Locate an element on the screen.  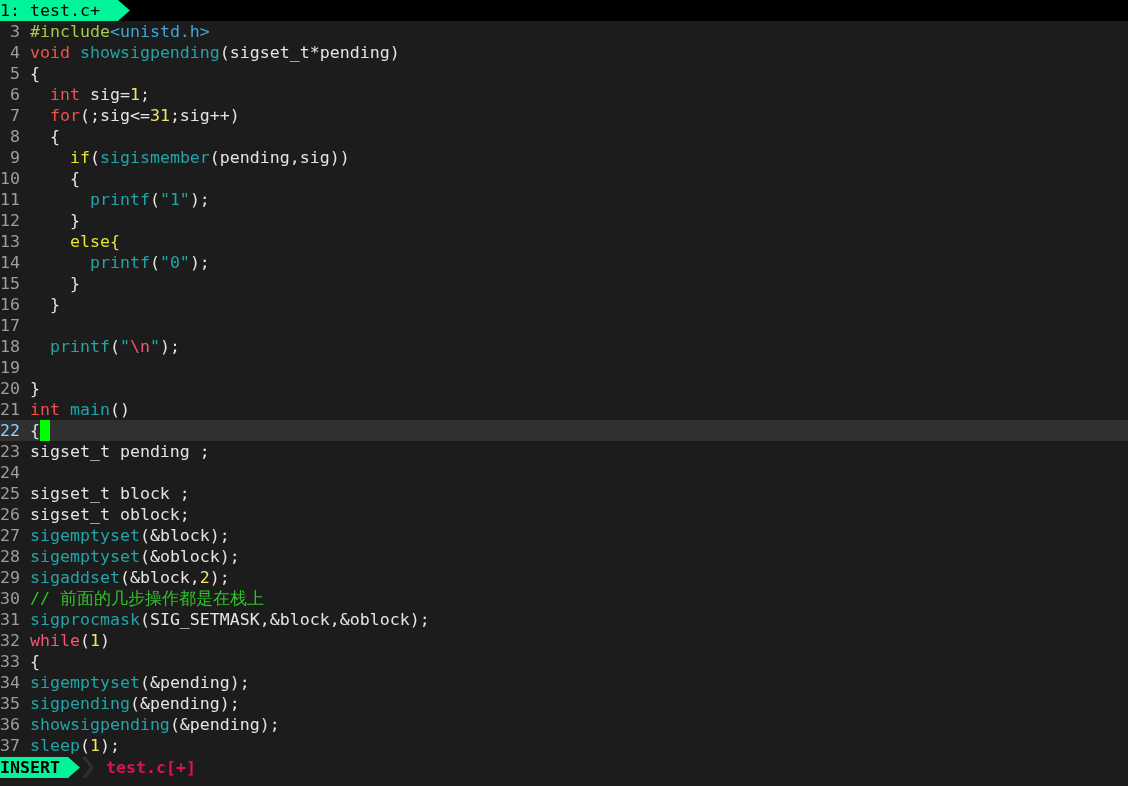
buffer-tab: 1: test.c+ is located at coordinates (65, 10).